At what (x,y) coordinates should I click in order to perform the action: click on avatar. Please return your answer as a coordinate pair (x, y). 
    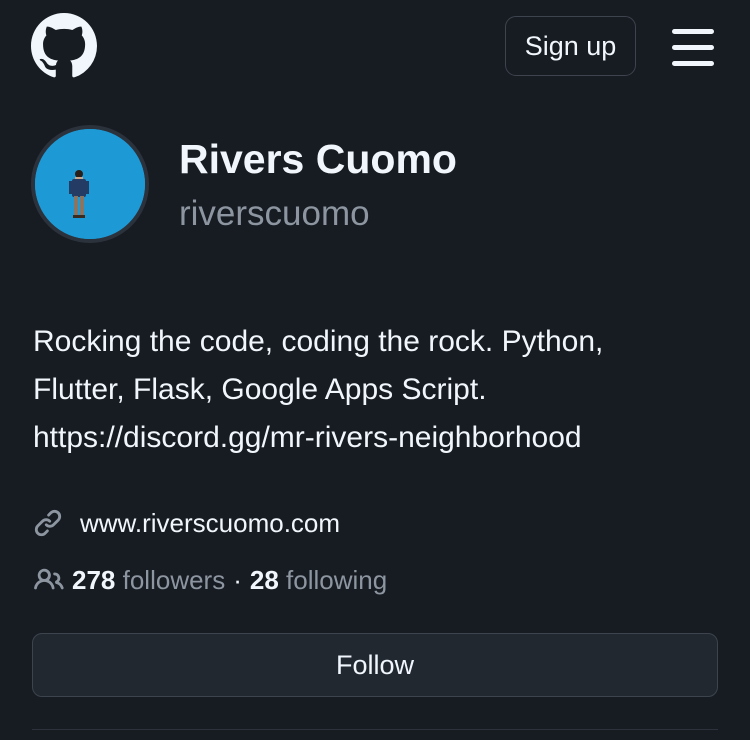
    Looking at the image, I should click on (90, 184).